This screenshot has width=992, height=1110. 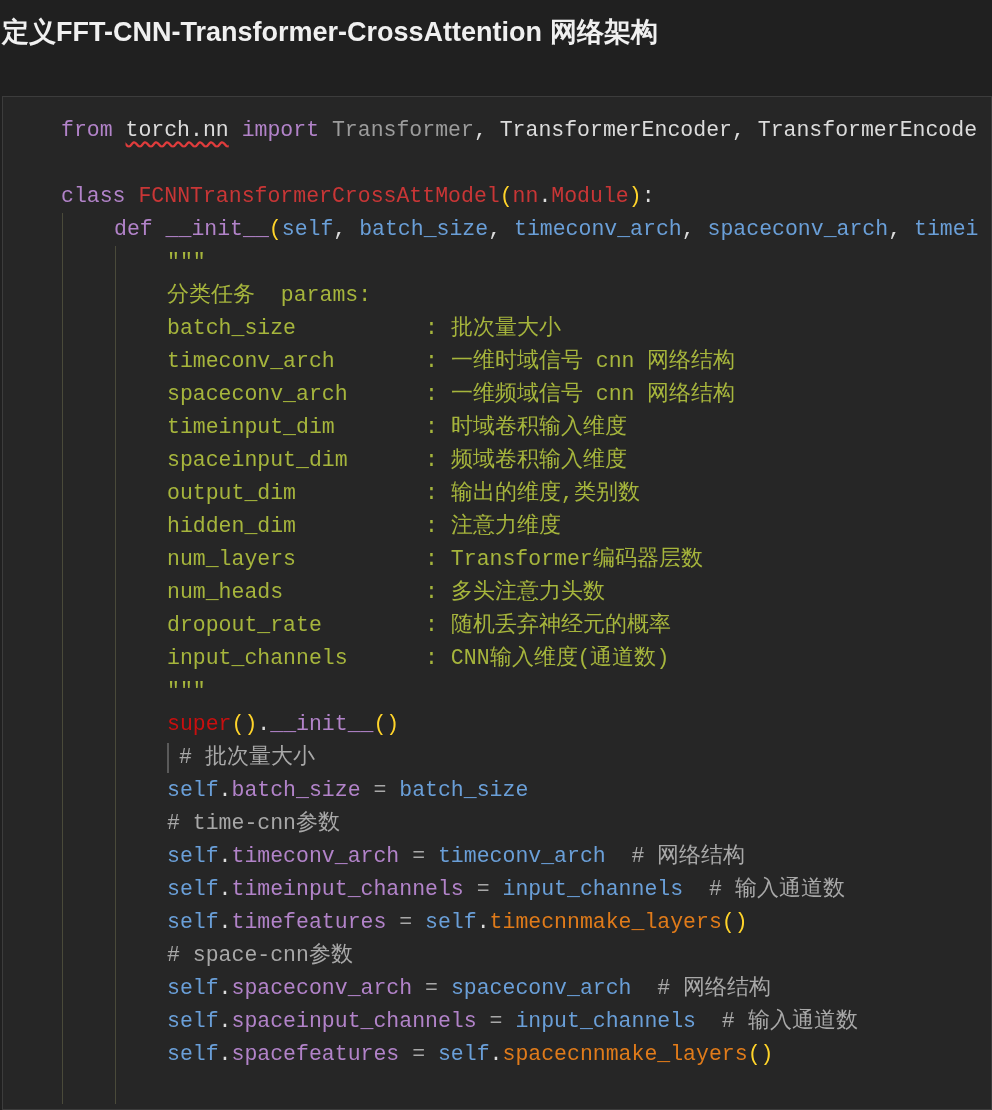 What do you see at coordinates (247, 758) in the screenshot?
I see `code-line: # 批次量大小` at bounding box center [247, 758].